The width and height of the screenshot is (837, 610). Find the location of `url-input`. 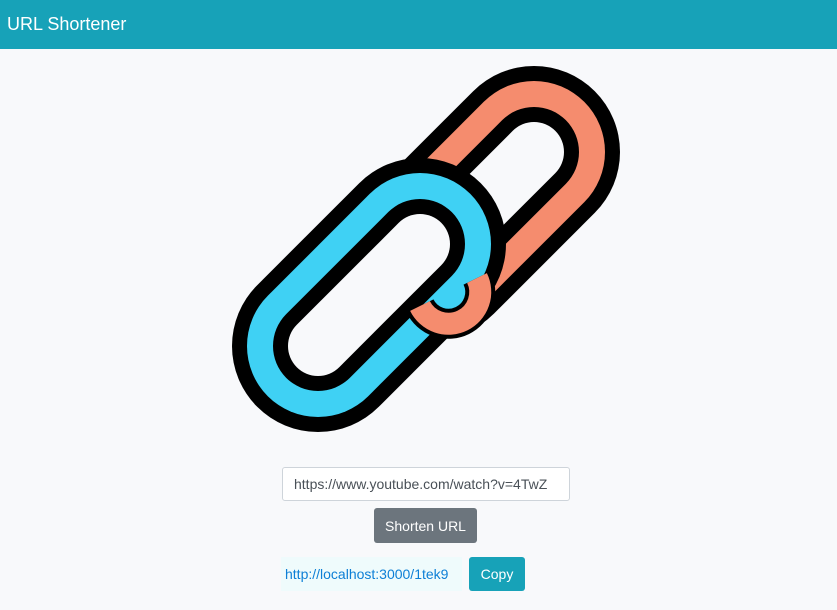

url-input is located at coordinates (426, 484).